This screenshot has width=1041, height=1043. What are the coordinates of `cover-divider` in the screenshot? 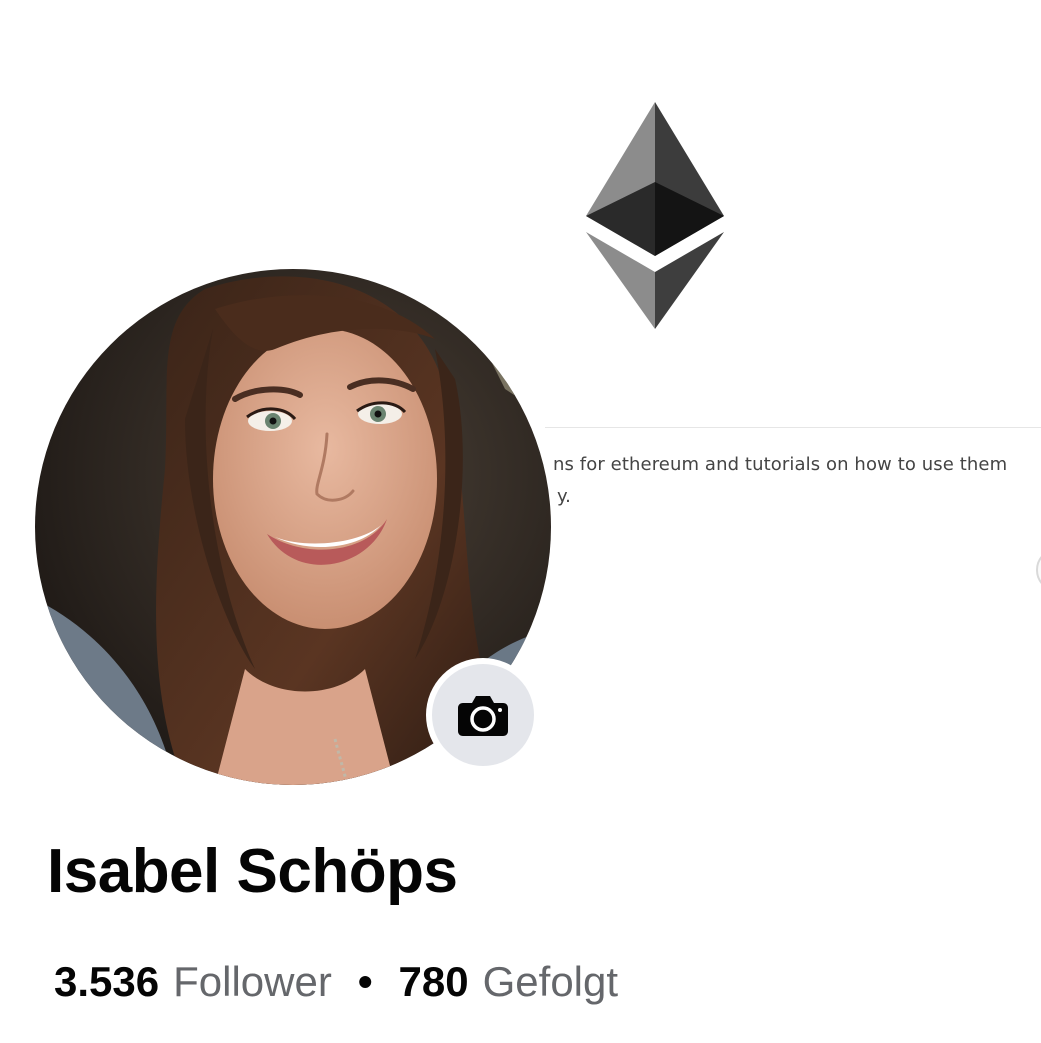 It's located at (793, 427).